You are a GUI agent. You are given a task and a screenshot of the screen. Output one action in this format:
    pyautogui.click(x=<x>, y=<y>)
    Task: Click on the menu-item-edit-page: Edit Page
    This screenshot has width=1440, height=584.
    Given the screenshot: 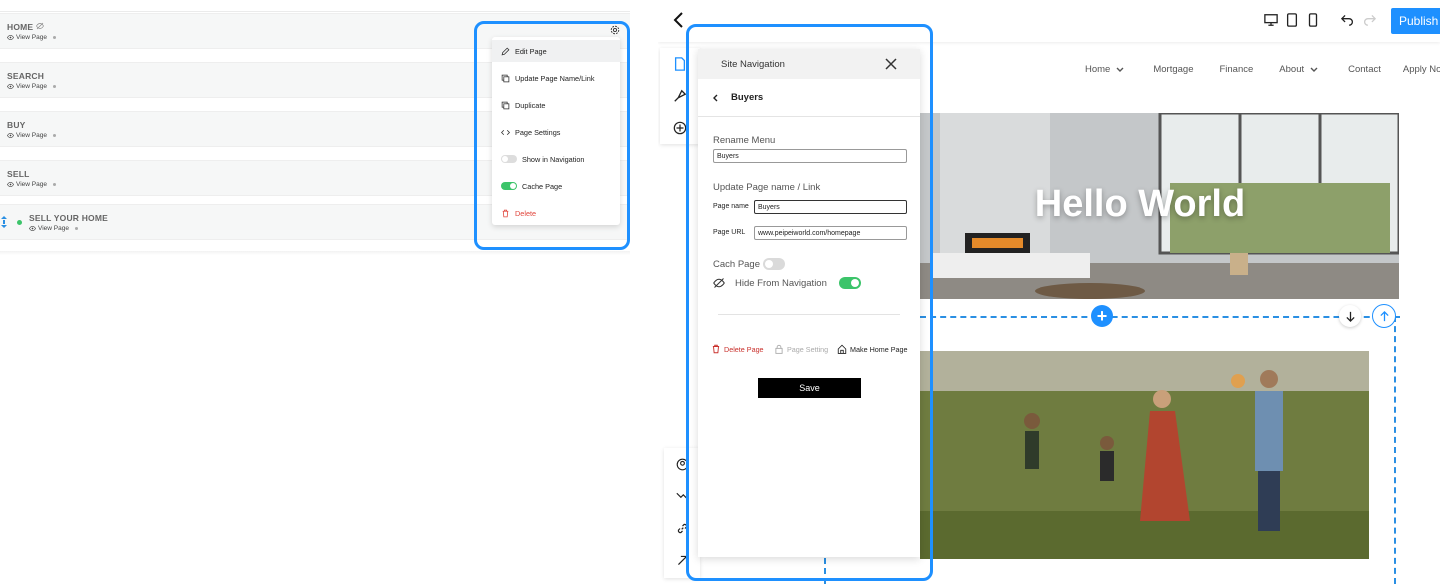 What is the action you would take?
    pyautogui.click(x=556, y=51)
    